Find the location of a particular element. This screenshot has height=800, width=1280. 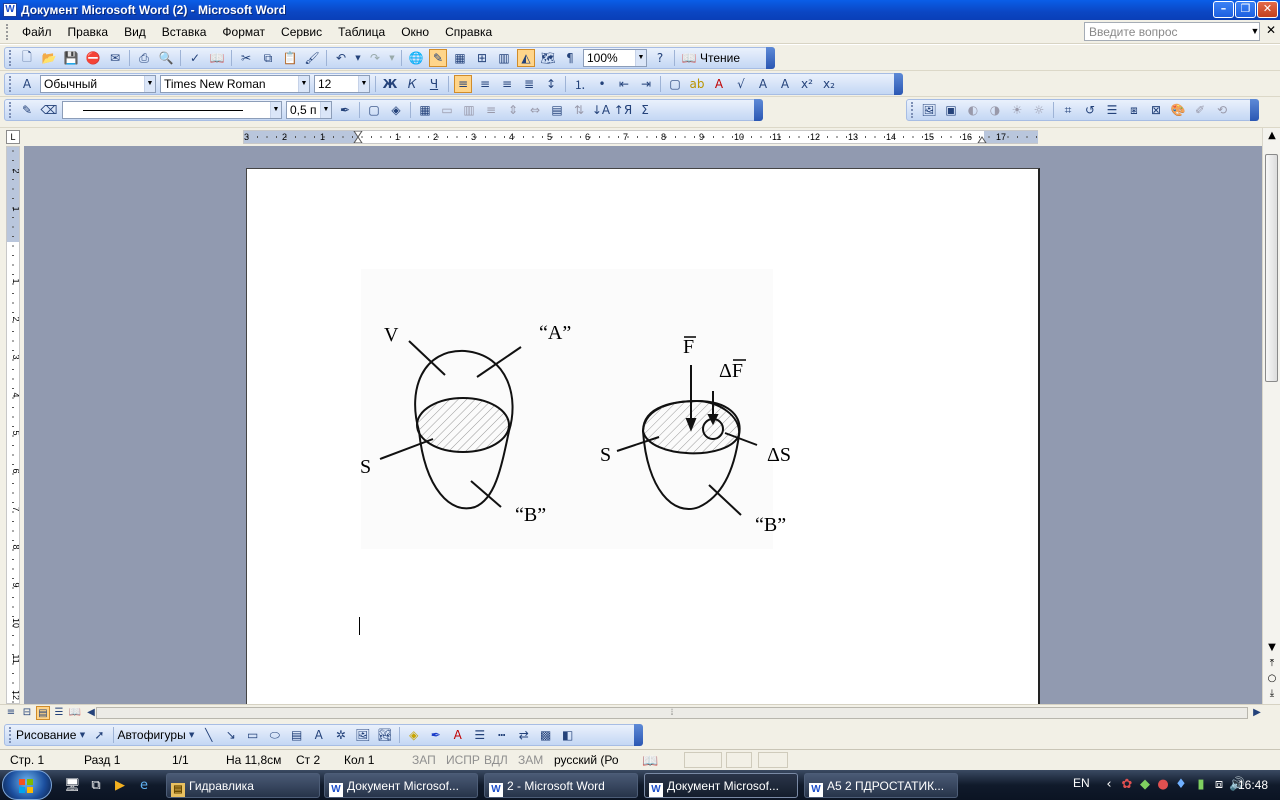

insert-excel-icon: ⊞ is located at coordinates (482, 58).